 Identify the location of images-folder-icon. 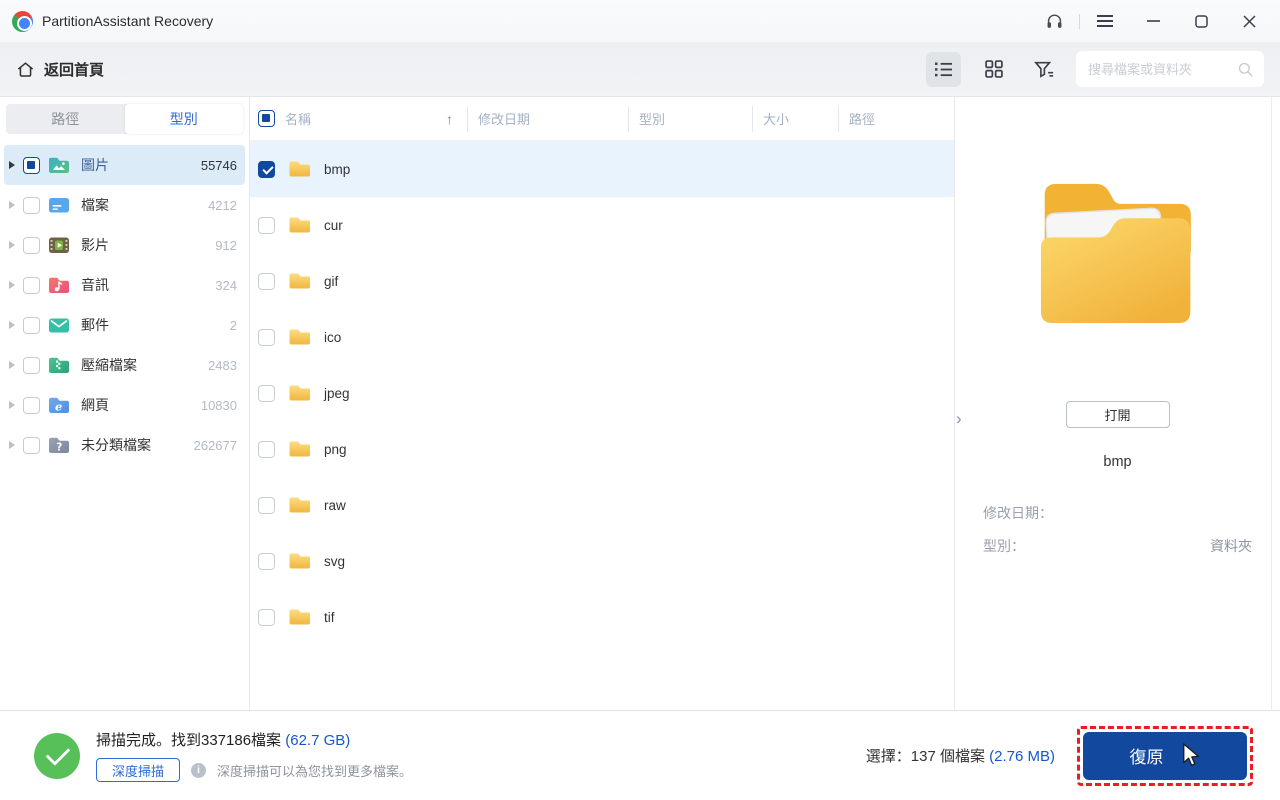
(59, 165).